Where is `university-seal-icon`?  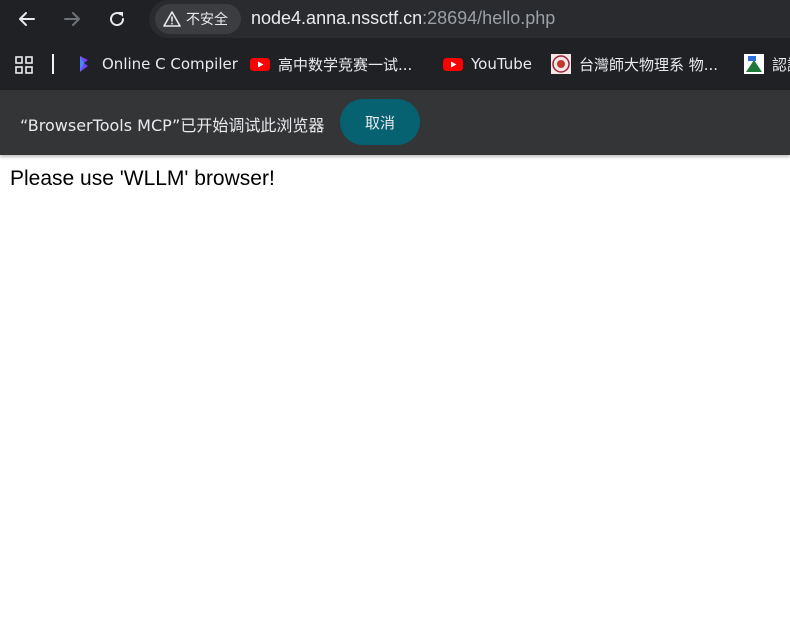 university-seal-icon is located at coordinates (561, 64).